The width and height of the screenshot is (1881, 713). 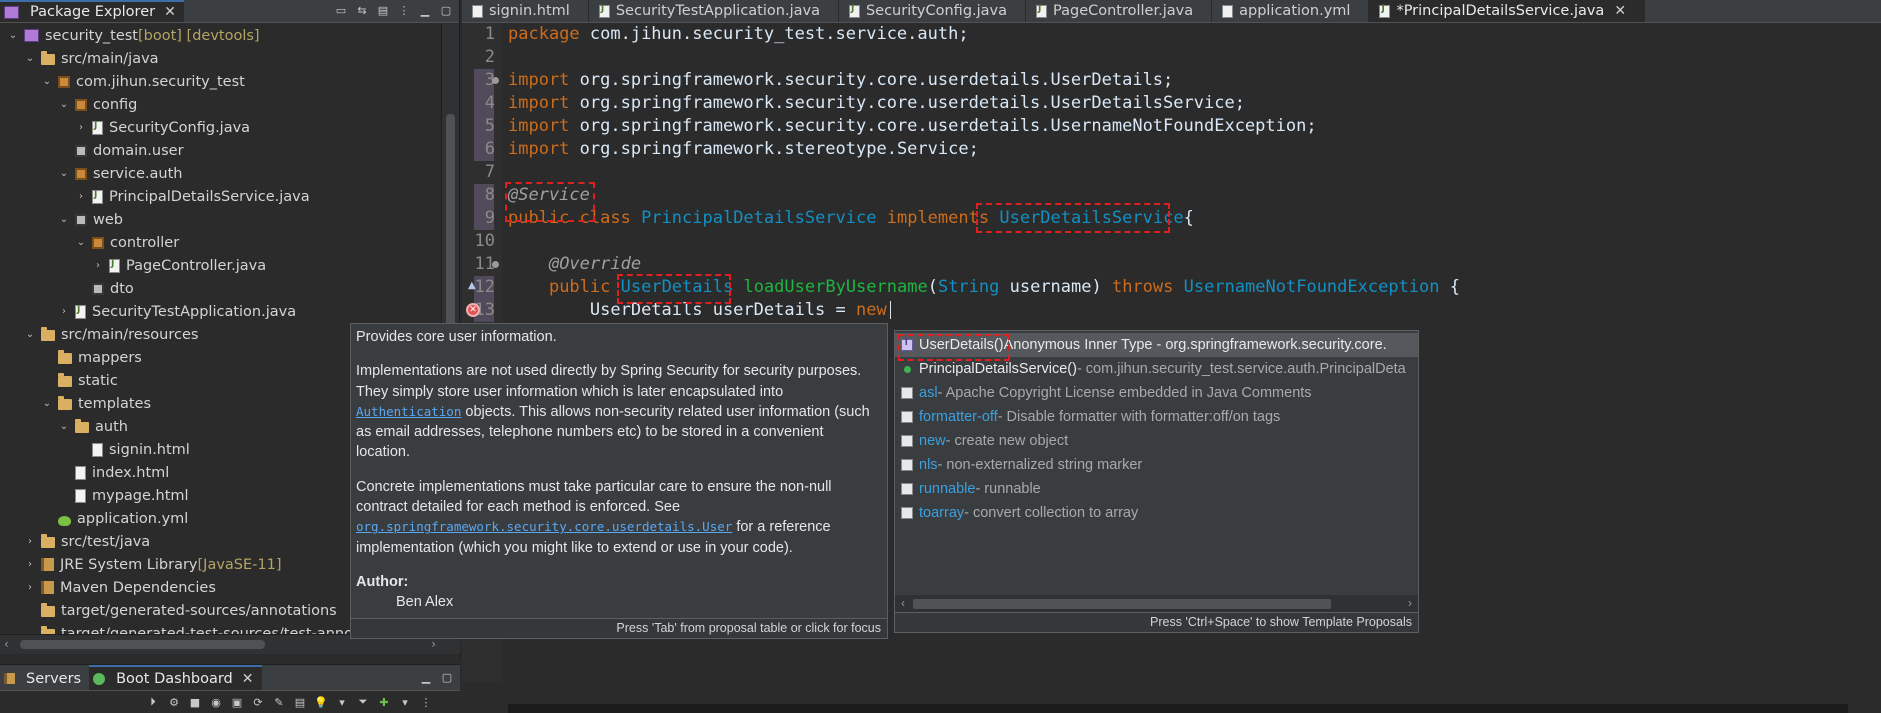 What do you see at coordinates (1156, 513) in the screenshot?
I see `proposal-item: toarray - convert collection to array` at bounding box center [1156, 513].